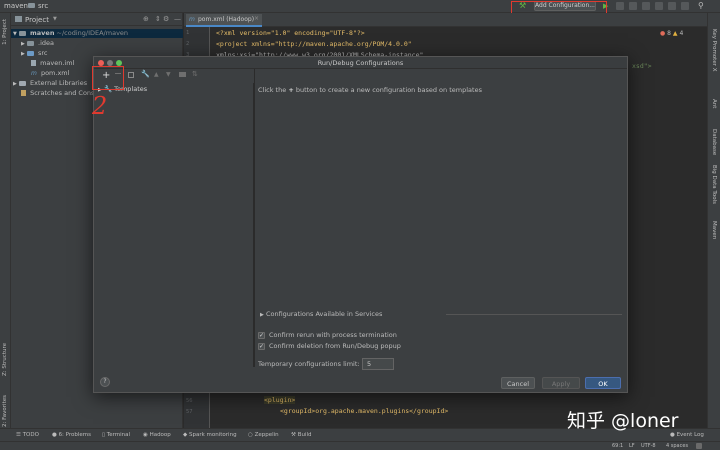  What do you see at coordinates (290, 33) in the screenshot?
I see `code-line: <?xml version="1.0" encoding="UTF-8"?>` at bounding box center [290, 33].